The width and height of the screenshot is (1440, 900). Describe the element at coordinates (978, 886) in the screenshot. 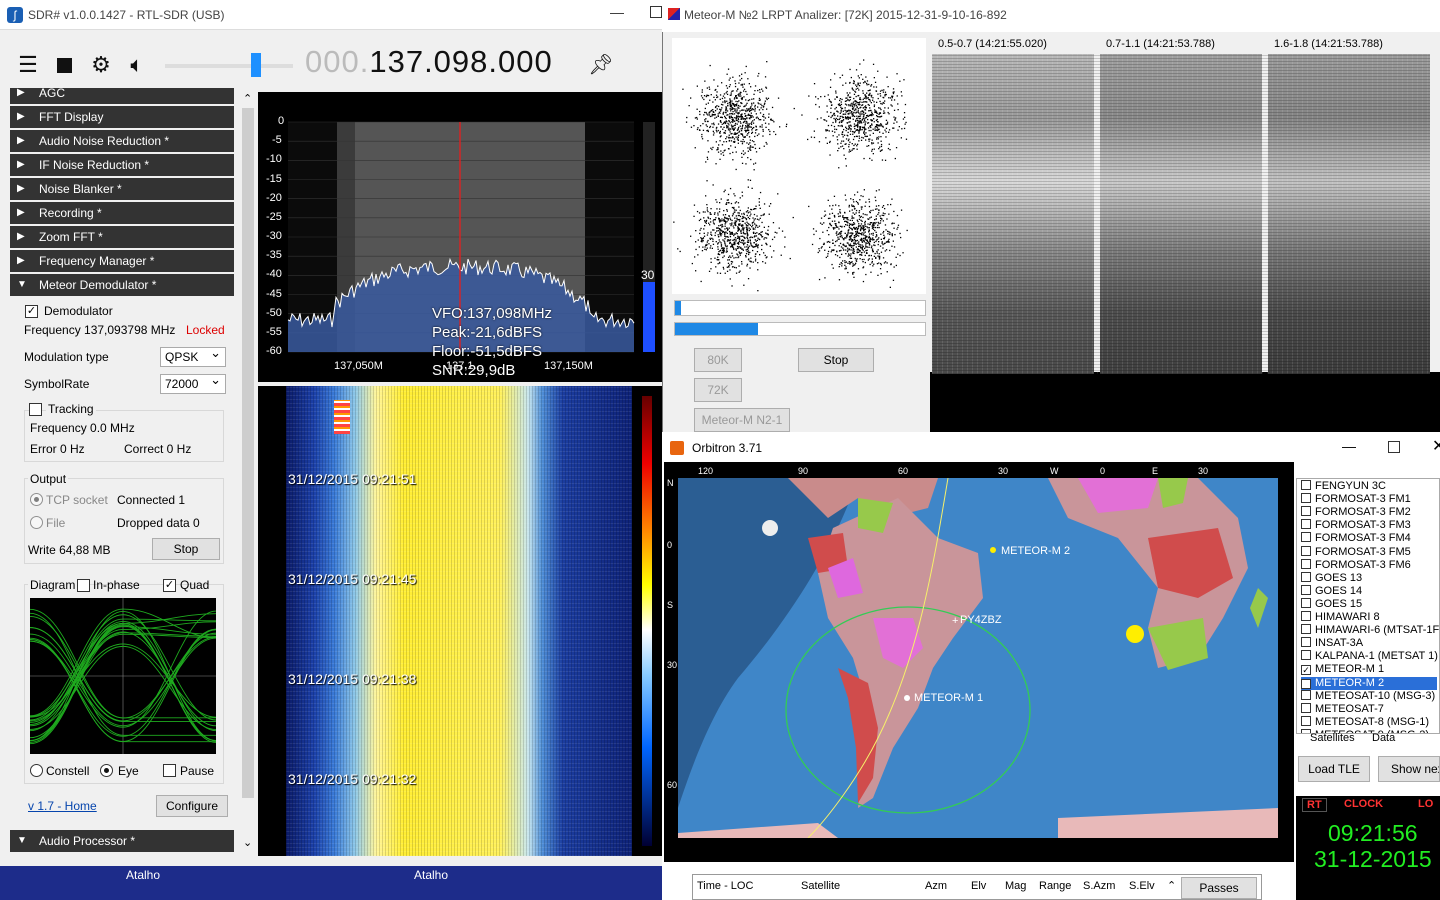

I see `table-header: Elv` at that location.